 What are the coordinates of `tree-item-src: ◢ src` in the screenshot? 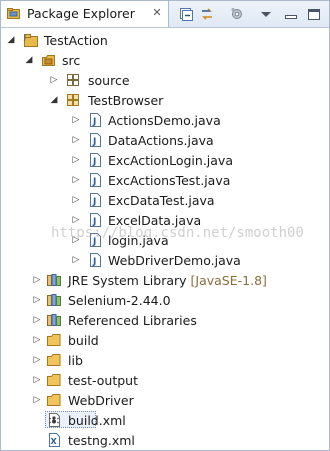 It's located at (165, 60).